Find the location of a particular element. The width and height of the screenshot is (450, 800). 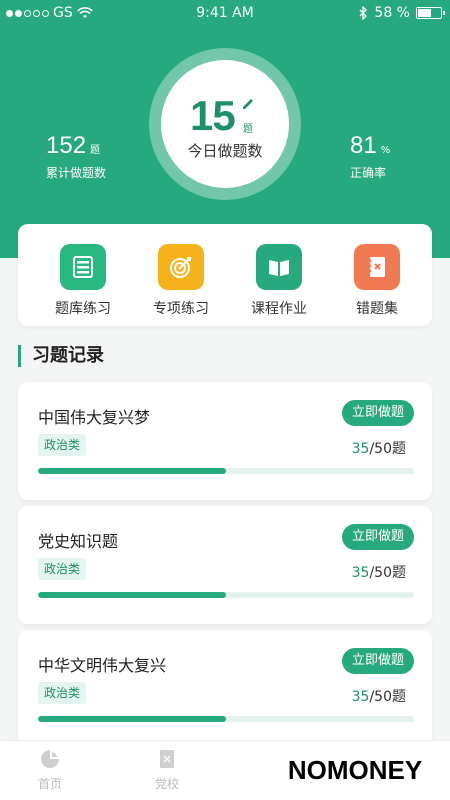

record-card: 中华文明伟大复兴 立即做题 政治类 35/50题 is located at coordinates (225, 689).